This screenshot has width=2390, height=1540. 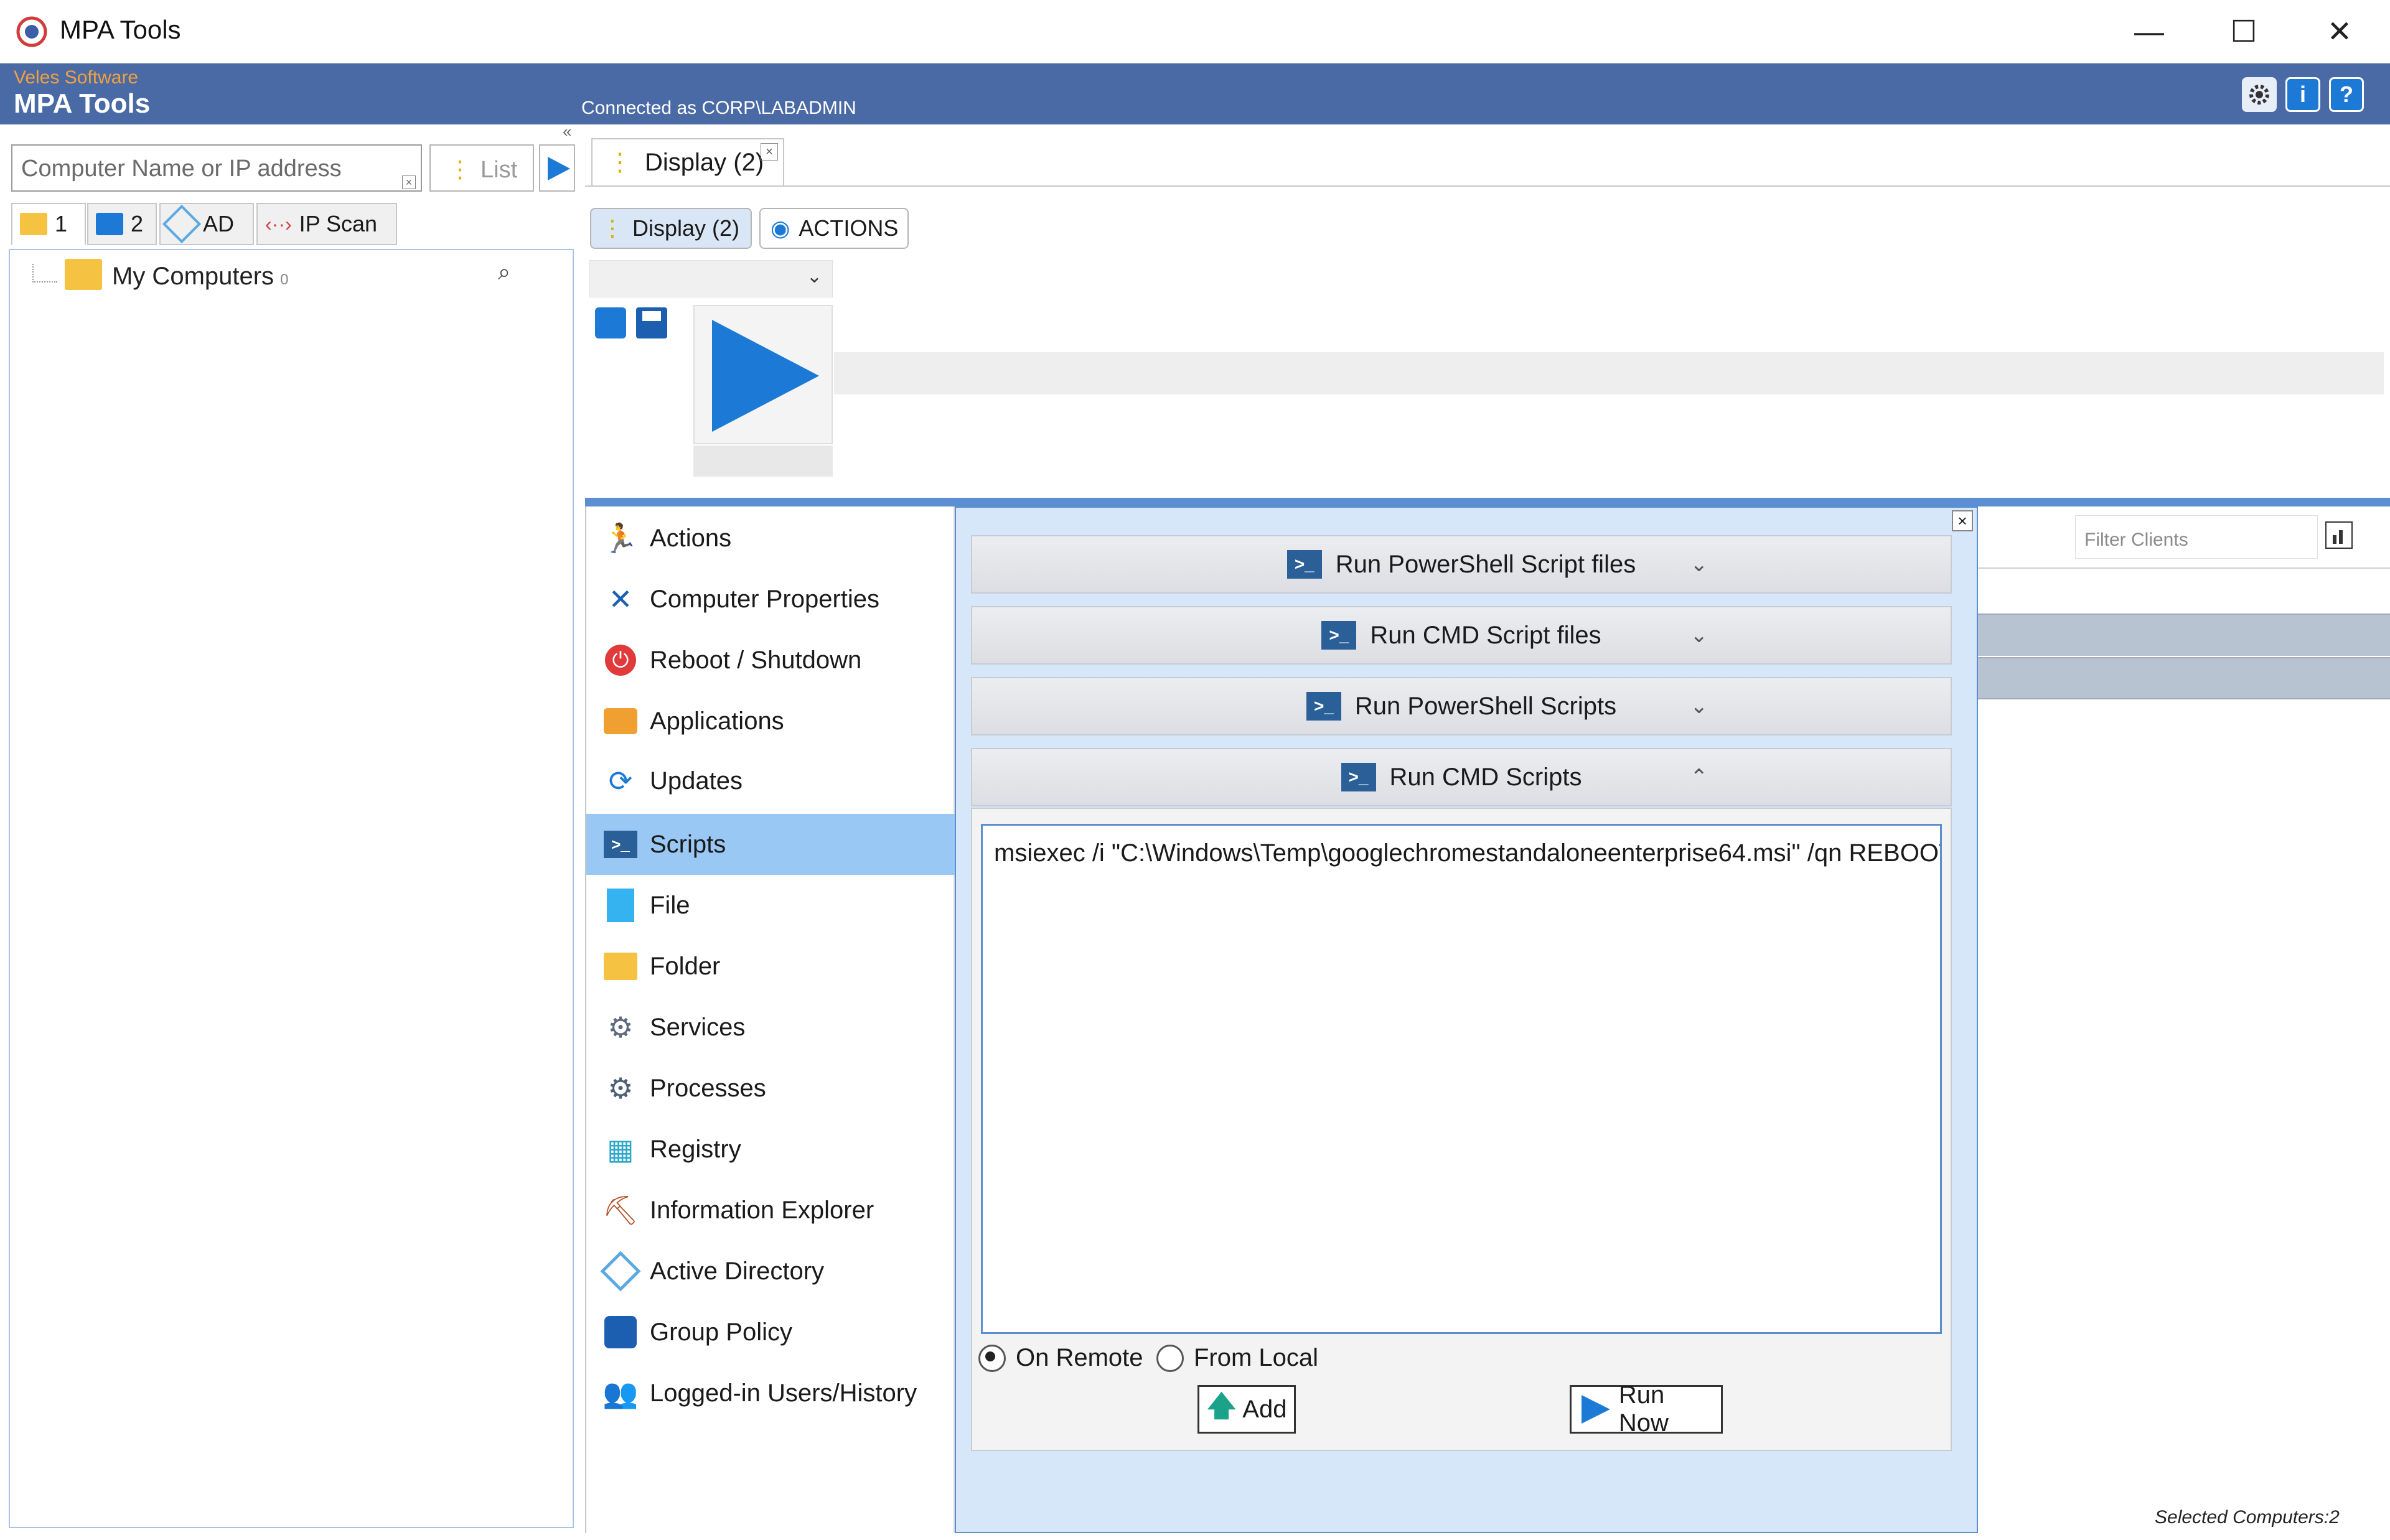 I want to click on tab-group-1: 1, so click(x=48, y=224).